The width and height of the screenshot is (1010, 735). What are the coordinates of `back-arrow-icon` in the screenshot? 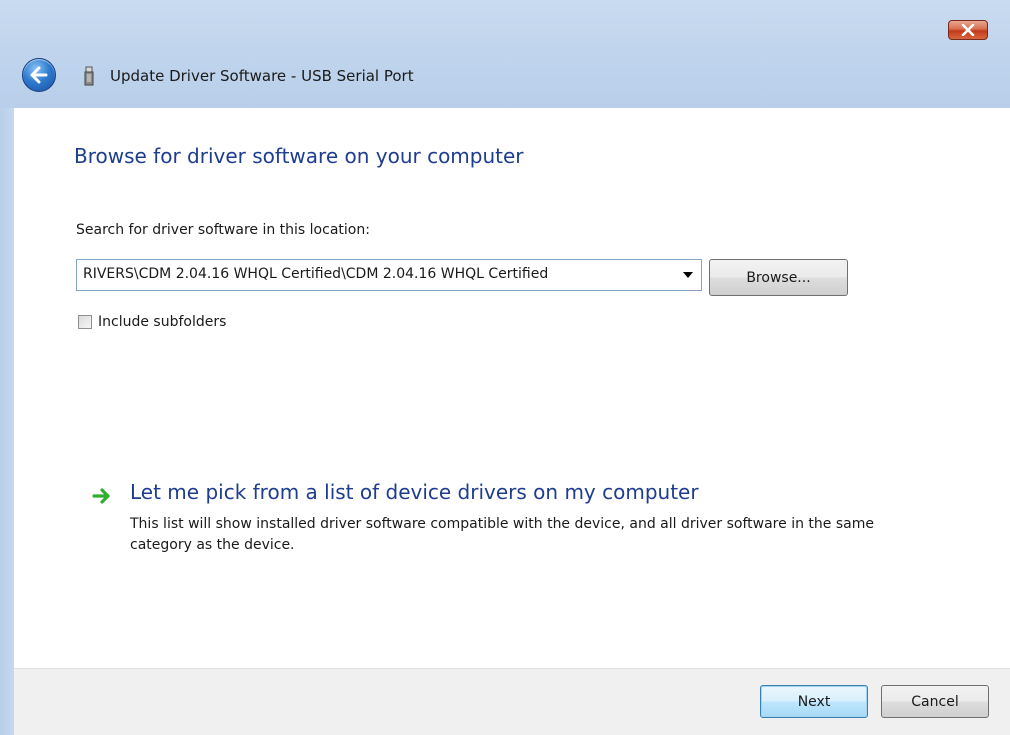 It's located at (39, 75).